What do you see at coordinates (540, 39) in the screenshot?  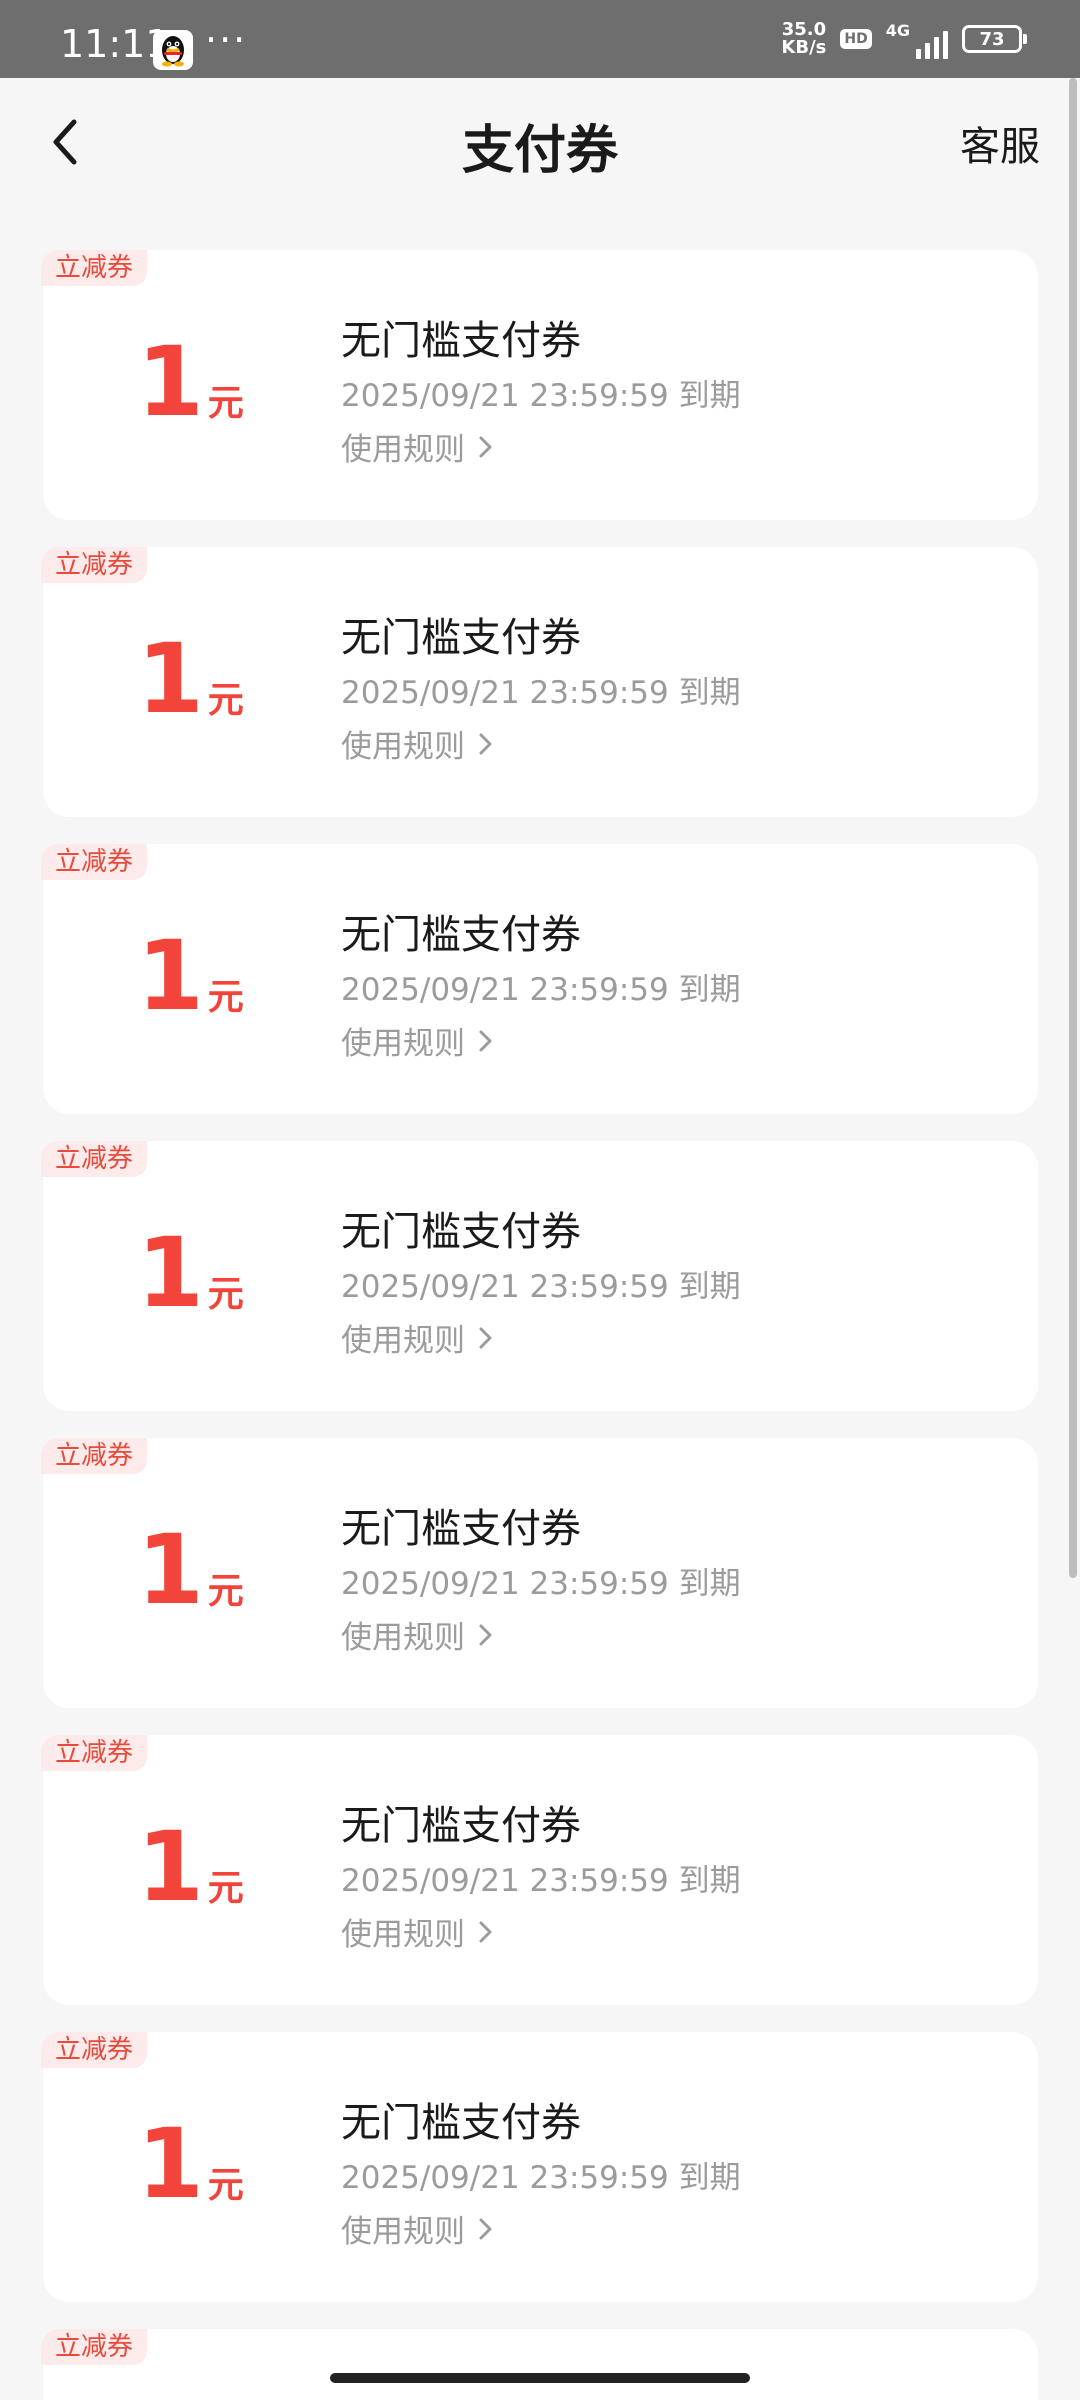 I see `status-bar: 11:11 ··· 35.0 KB/s HD 4G 73` at bounding box center [540, 39].